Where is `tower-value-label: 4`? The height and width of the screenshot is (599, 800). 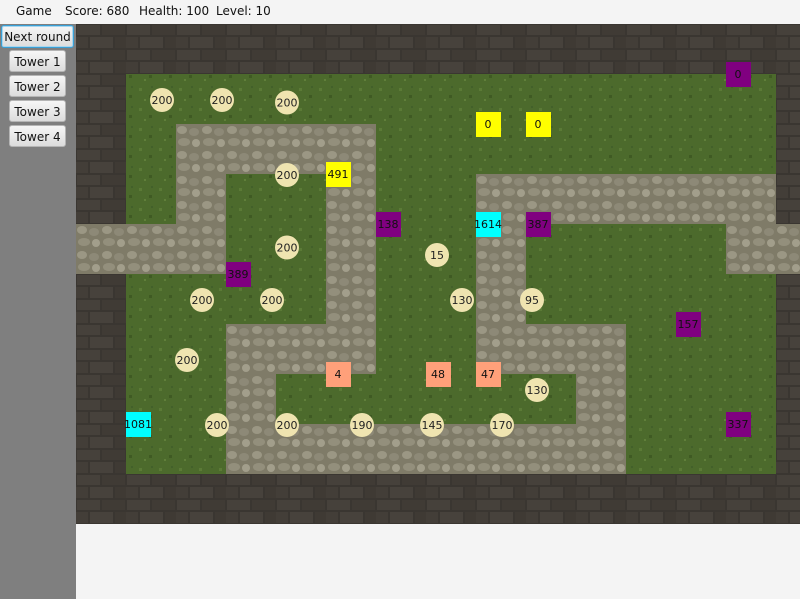 tower-value-label: 4 is located at coordinates (338, 374).